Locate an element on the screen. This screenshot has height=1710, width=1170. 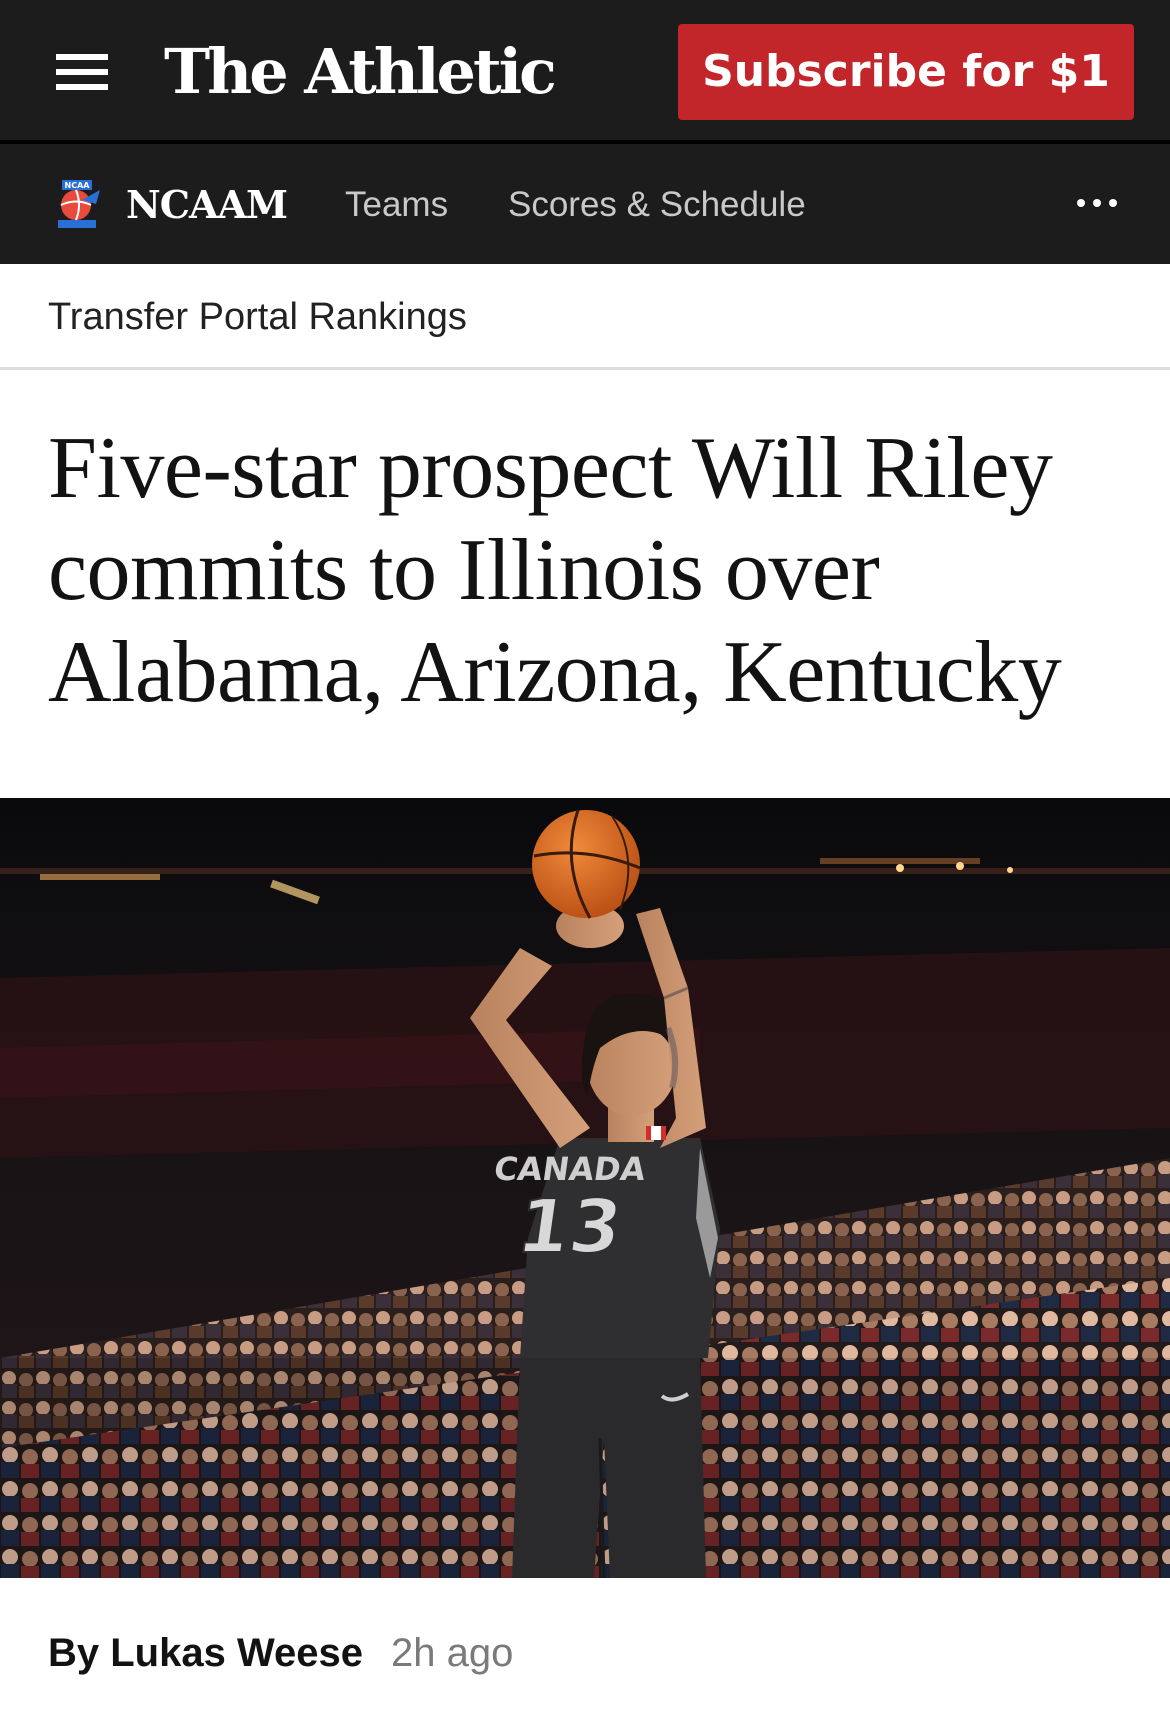
jersey-number: 13 is located at coordinates (569, 1226).